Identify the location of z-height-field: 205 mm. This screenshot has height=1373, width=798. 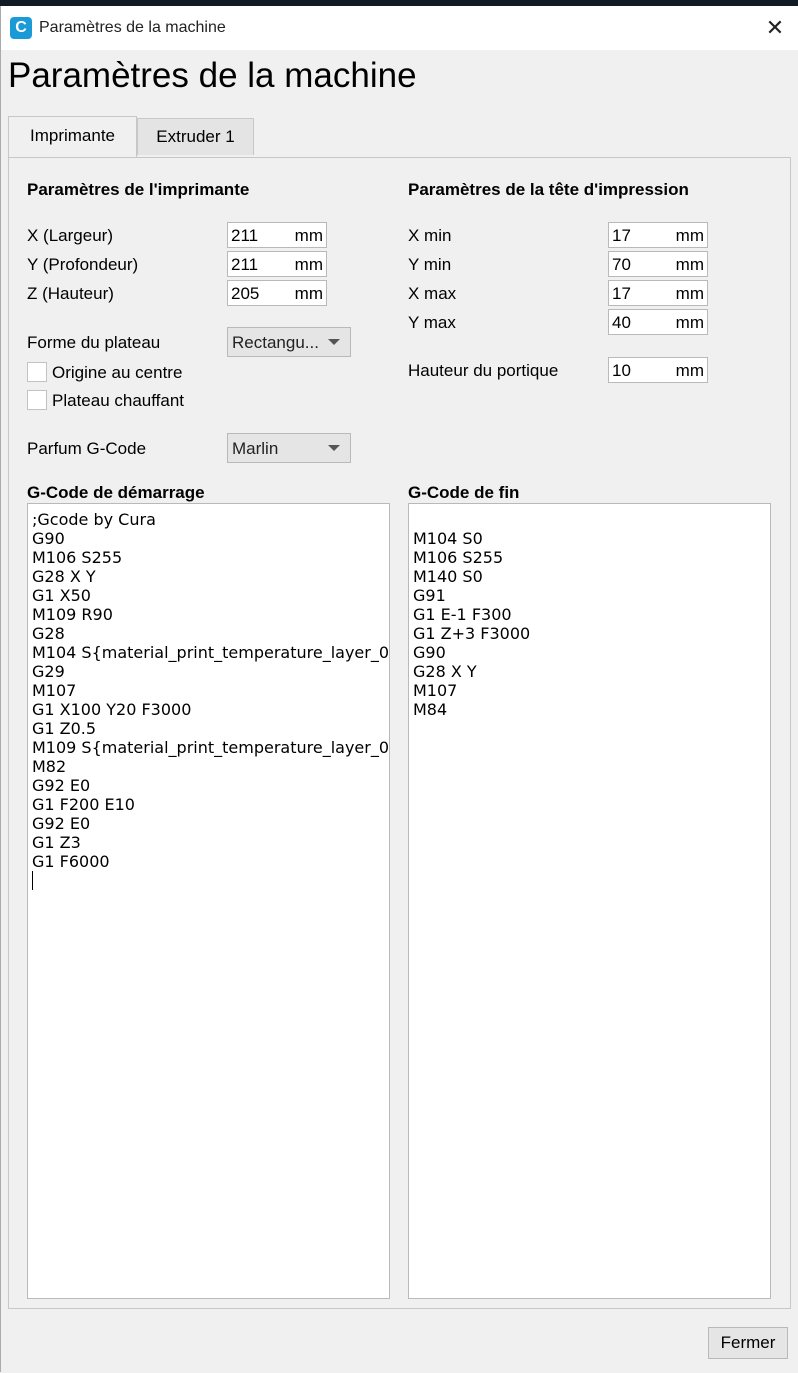
(277, 293).